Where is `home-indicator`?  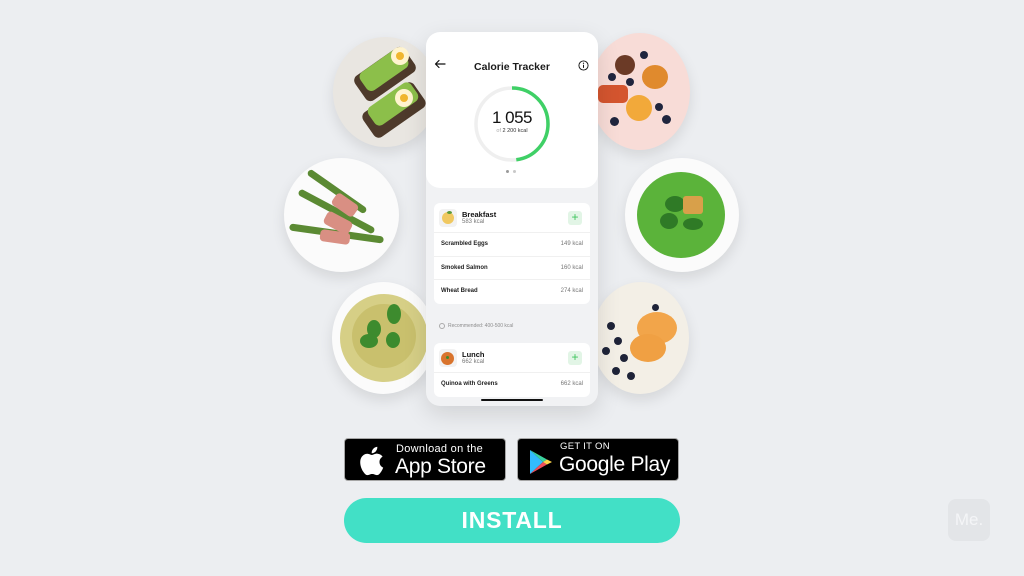
home-indicator is located at coordinates (512, 400).